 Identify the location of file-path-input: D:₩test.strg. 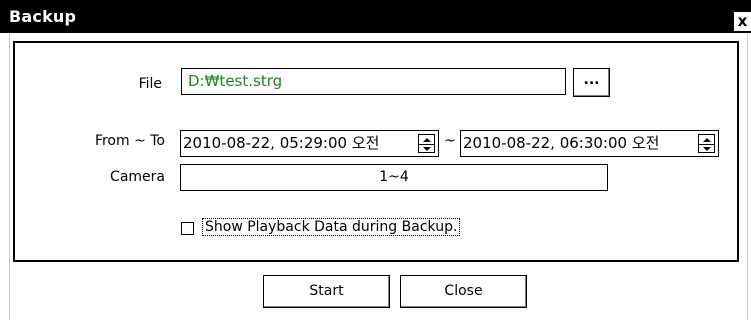
(373, 81).